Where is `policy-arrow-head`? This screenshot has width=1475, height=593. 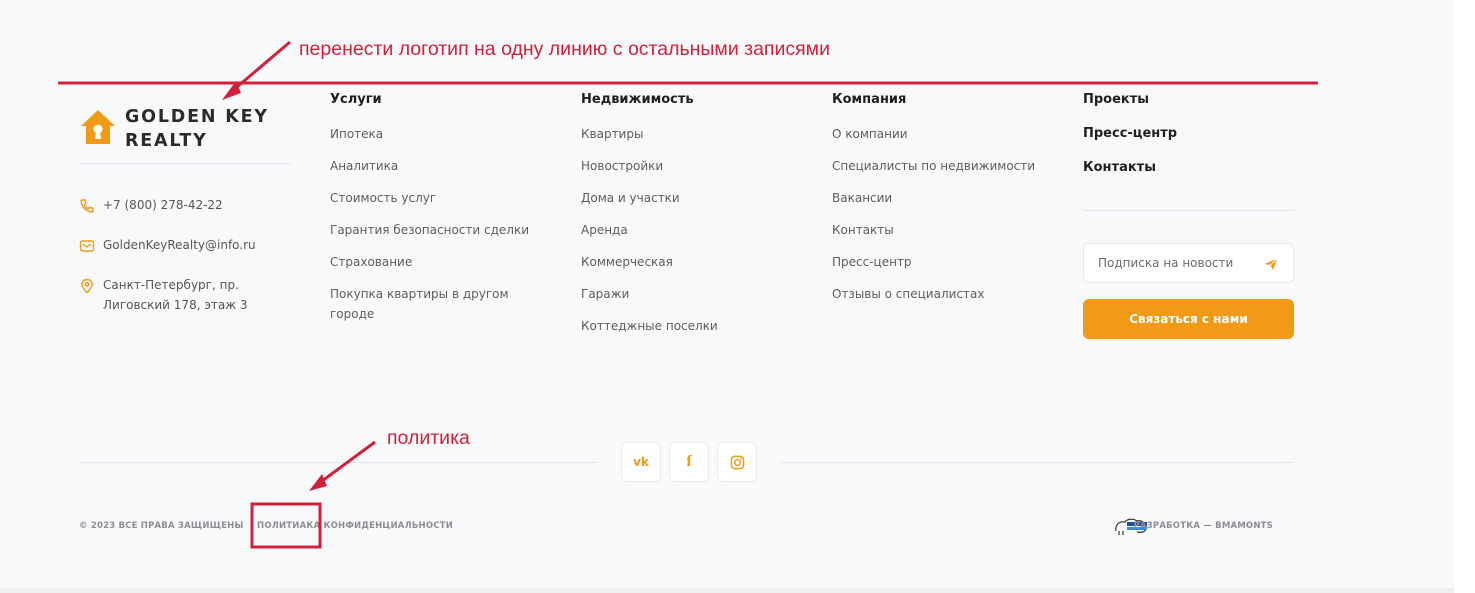
policy-arrow-head is located at coordinates (318, 482).